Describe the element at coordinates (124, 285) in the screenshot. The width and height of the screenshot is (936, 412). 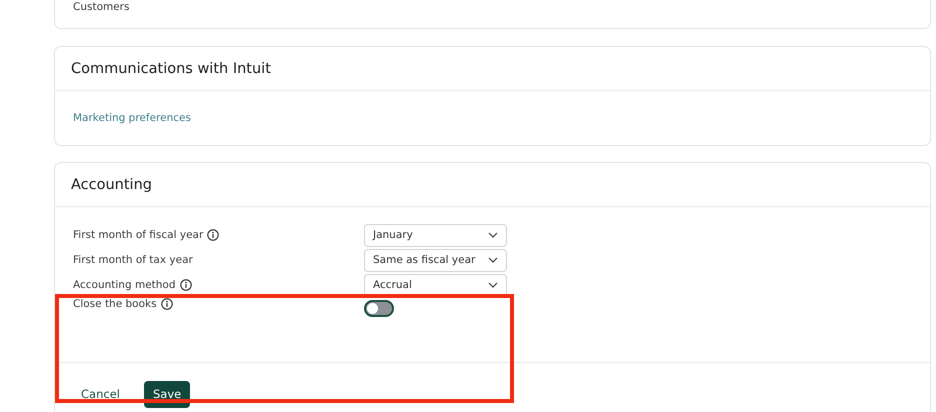
I see `setting-label: Accounting method` at that location.